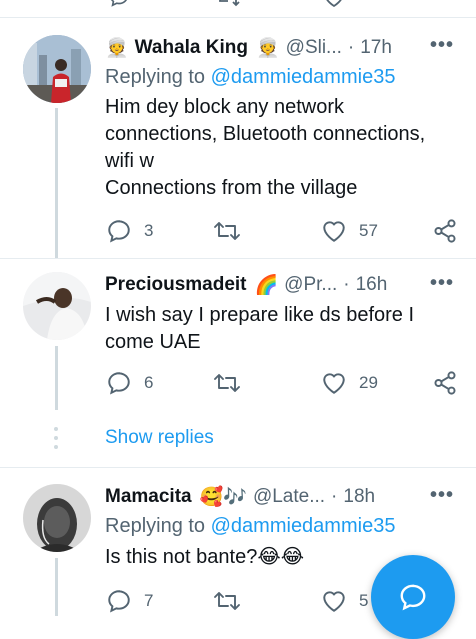 The height and width of the screenshot is (639, 476). What do you see at coordinates (159, 438) in the screenshot?
I see `show-replies-link: Show replies` at bounding box center [159, 438].